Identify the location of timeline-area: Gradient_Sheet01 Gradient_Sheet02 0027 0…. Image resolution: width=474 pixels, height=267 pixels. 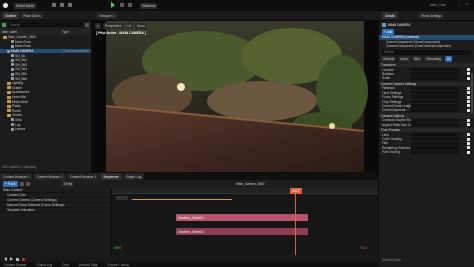
(245, 221).